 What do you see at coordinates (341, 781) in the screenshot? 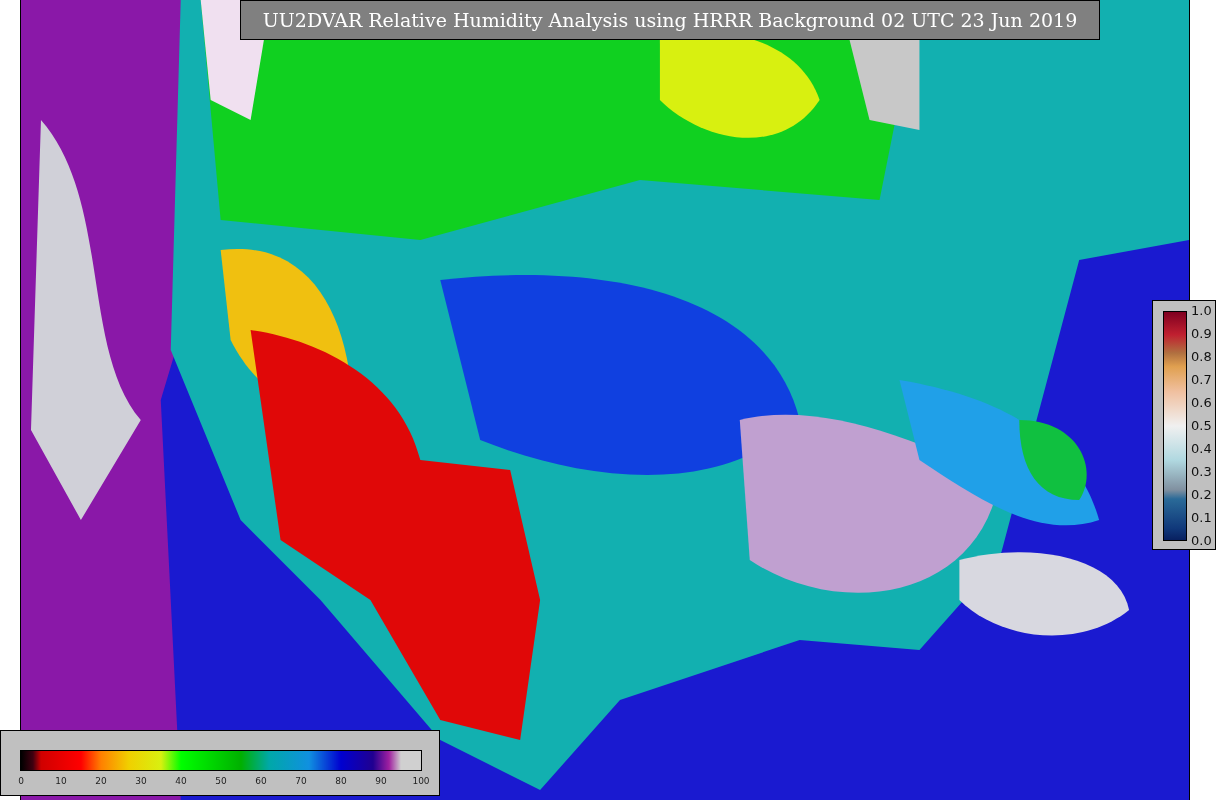
I see `colorbar-tick-label: 80` at bounding box center [341, 781].